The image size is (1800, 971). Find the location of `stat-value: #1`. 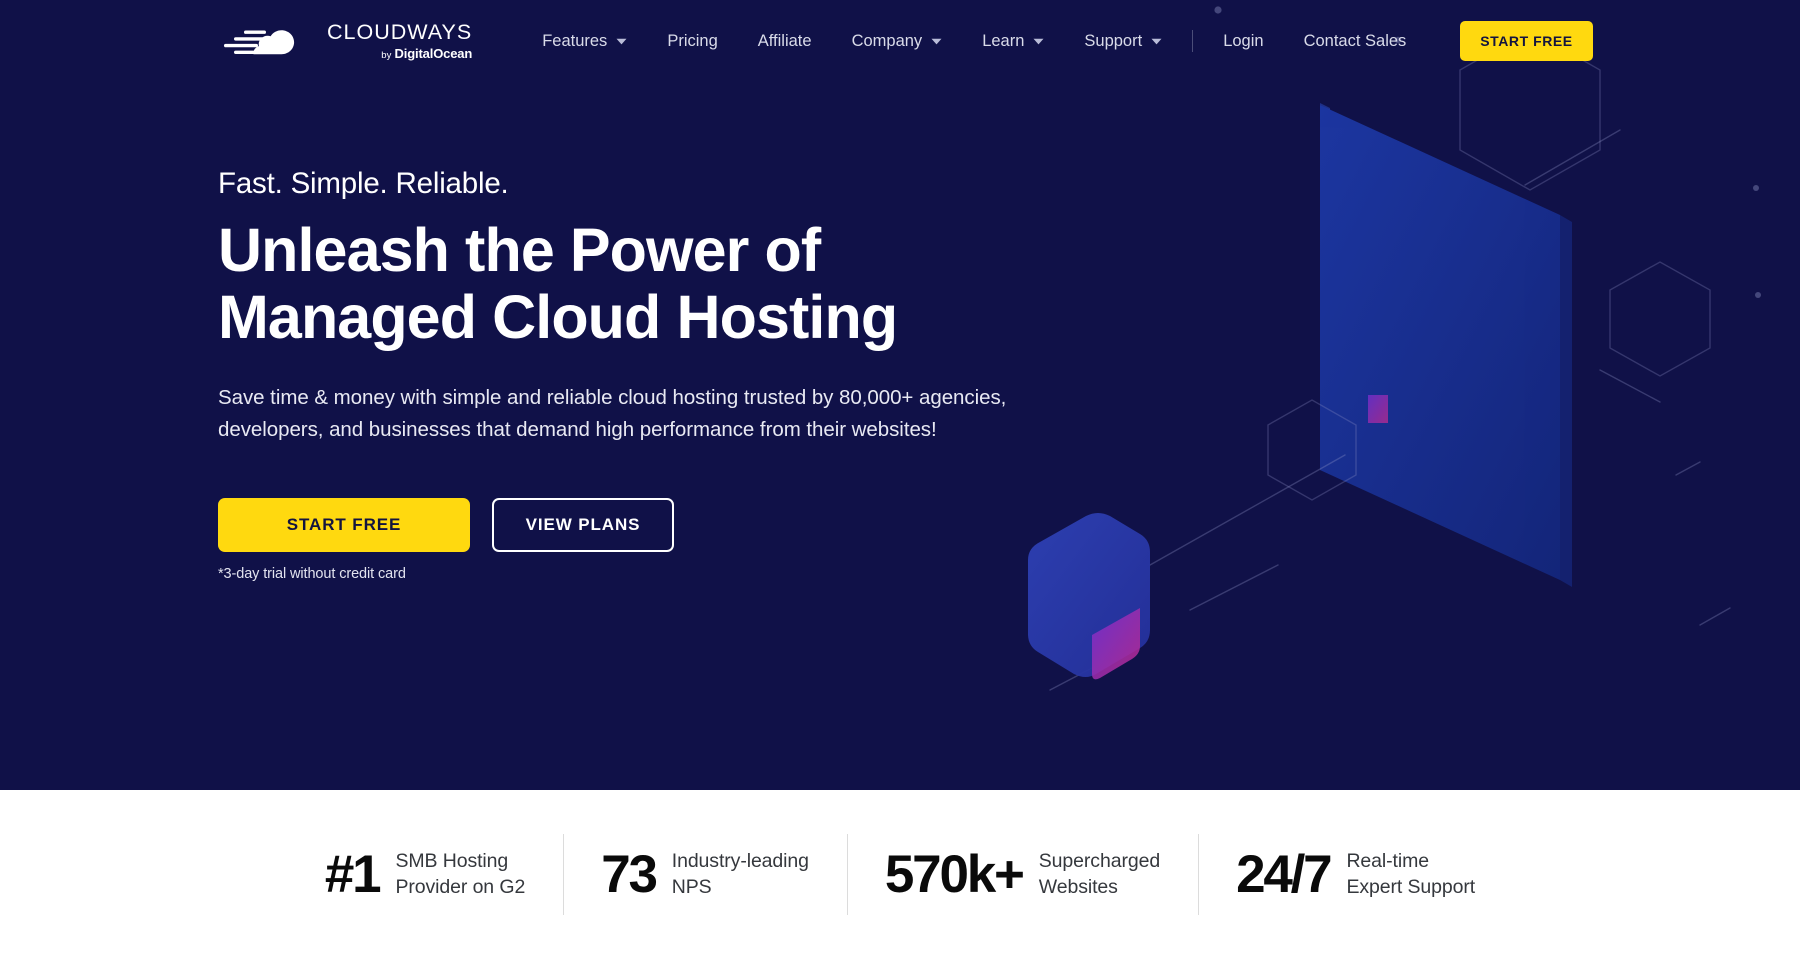

stat-value: #1 is located at coordinates (353, 874).